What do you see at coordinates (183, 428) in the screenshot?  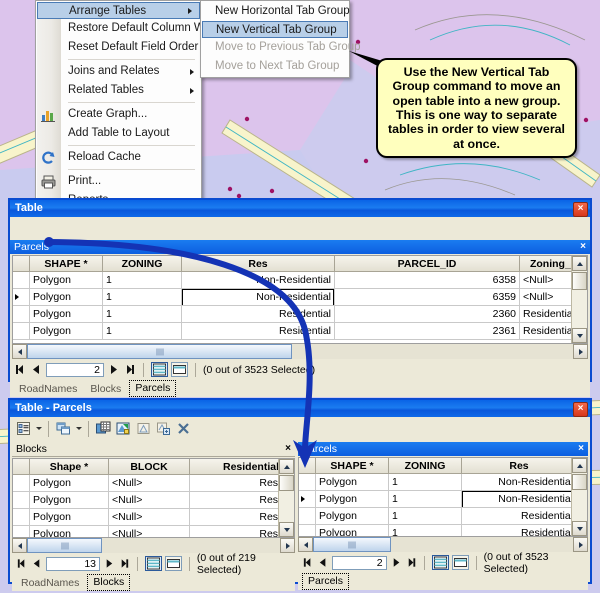 I see `clear-selection-icon` at bounding box center [183, 428].